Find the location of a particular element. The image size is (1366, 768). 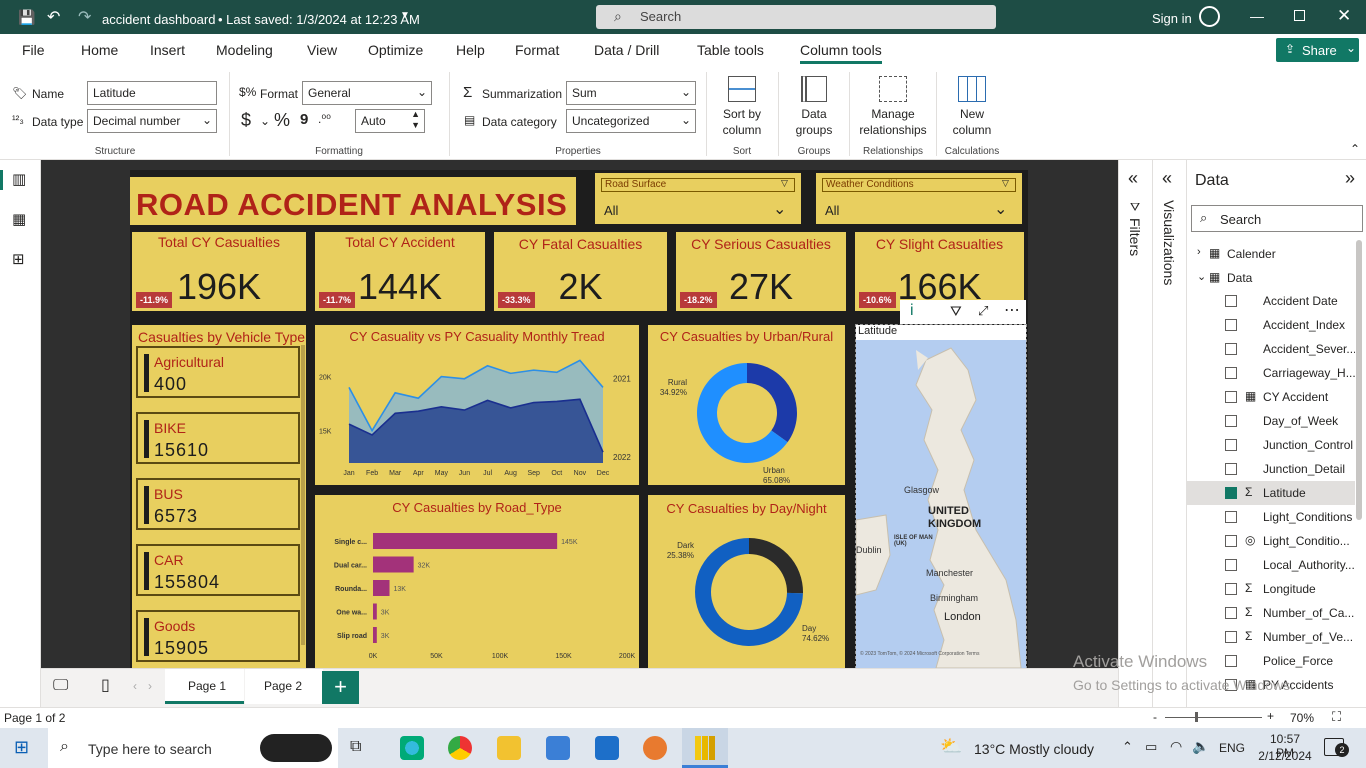

table-view-icon: ▦ is located at coordinates (19, 219).